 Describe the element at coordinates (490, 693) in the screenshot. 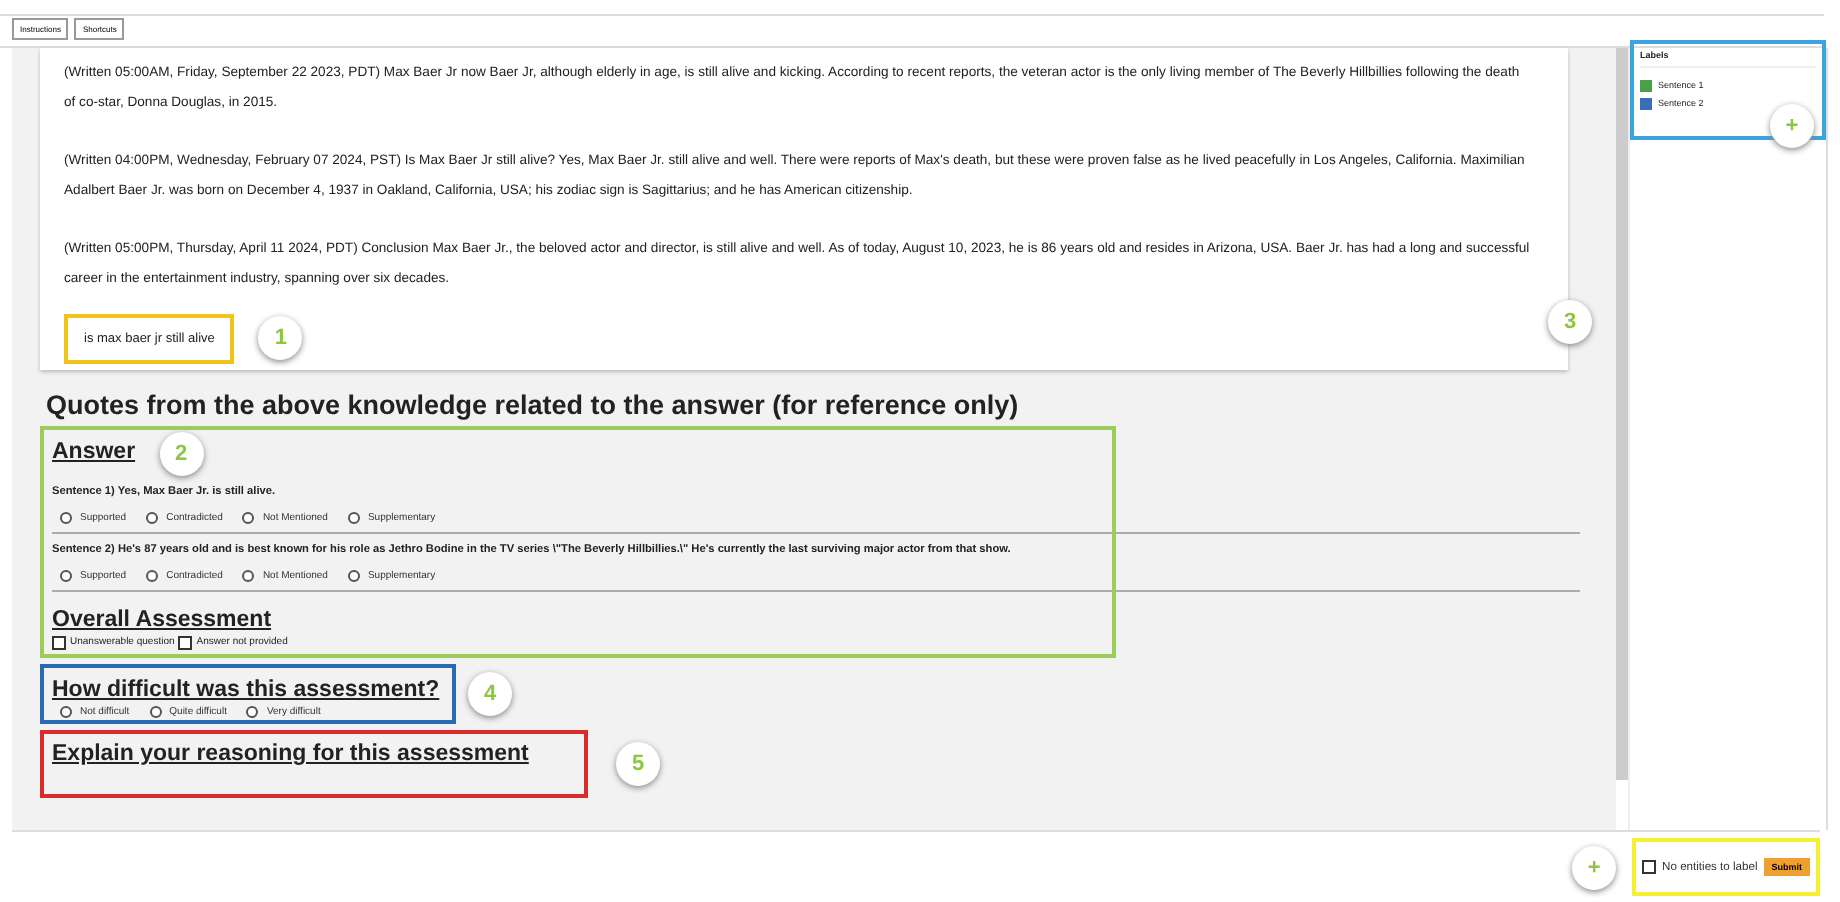

I see `callout-badge: 4` at that location.